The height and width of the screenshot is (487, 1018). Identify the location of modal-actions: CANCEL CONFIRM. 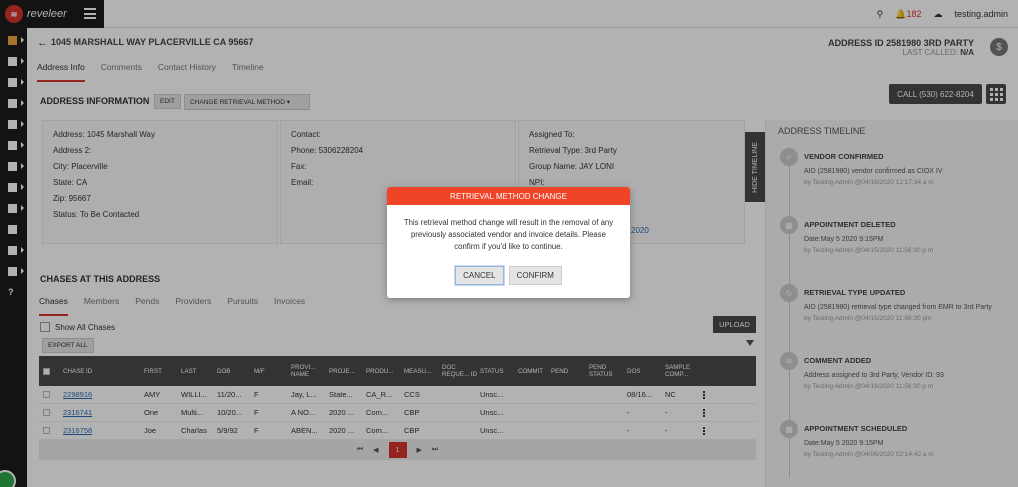
(508, 275).